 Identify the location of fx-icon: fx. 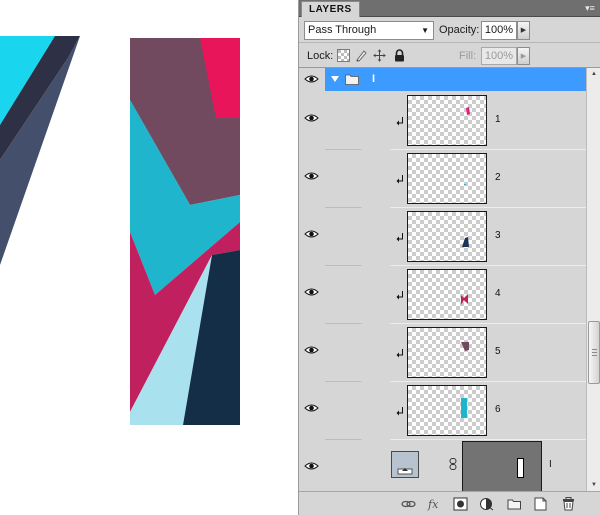
(434, 504).